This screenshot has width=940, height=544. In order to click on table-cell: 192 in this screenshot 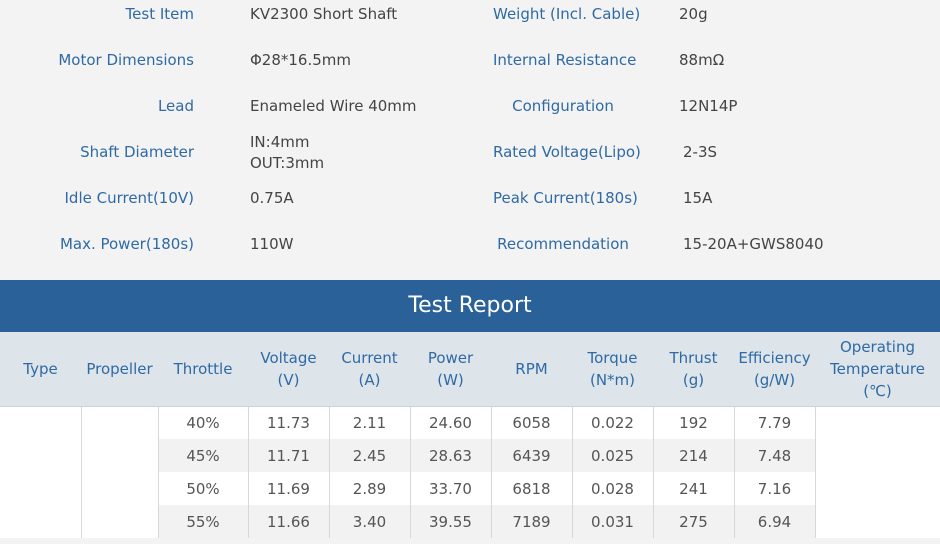, I will do `click(693, 422)`.